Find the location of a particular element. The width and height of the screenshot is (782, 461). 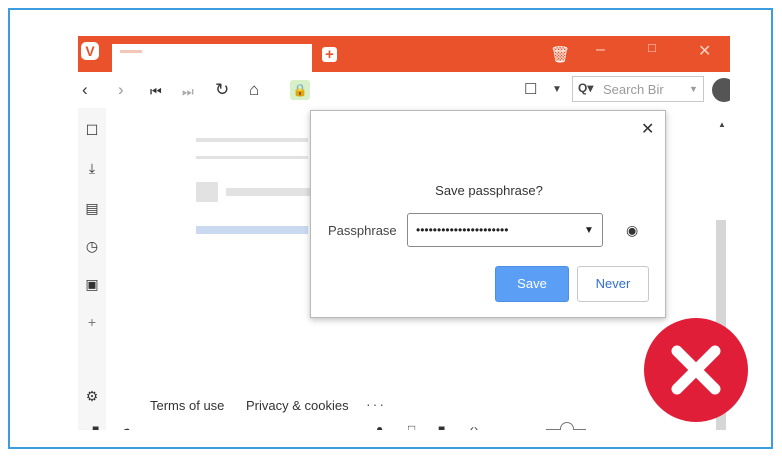

passphrase-label: Passphrase is located at coordinates (362, 230).